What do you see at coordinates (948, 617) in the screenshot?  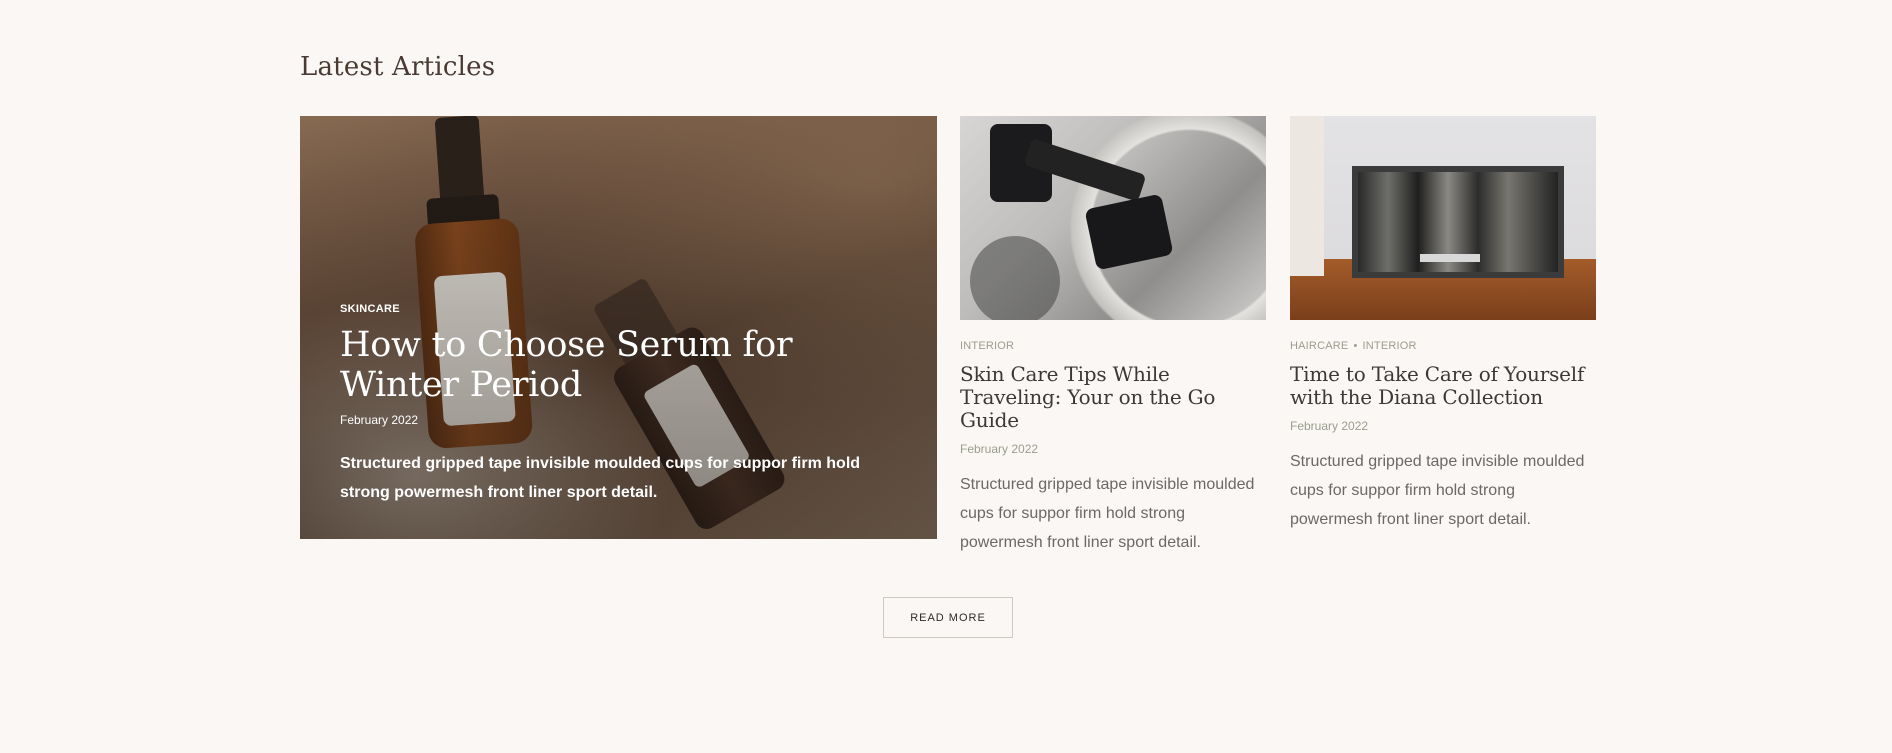 I see `read-more-button: READ MORE` at bounding box center [948, 617].